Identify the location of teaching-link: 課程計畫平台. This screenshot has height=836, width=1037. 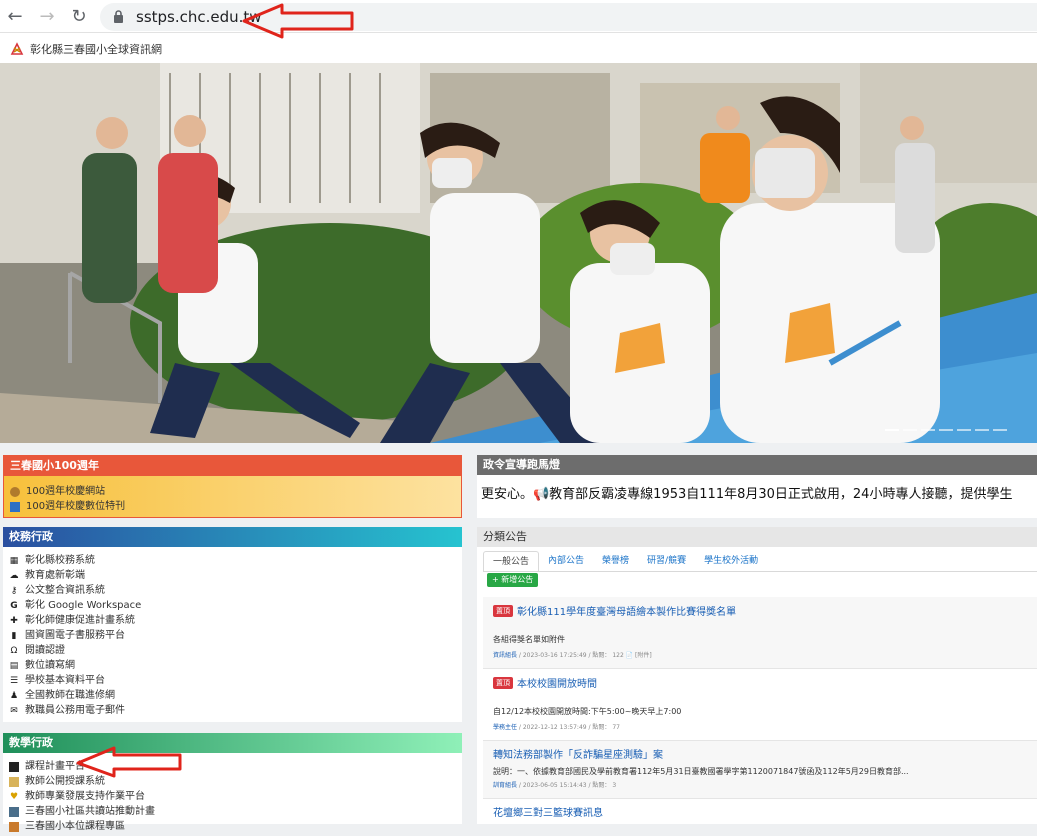
(232, 766).